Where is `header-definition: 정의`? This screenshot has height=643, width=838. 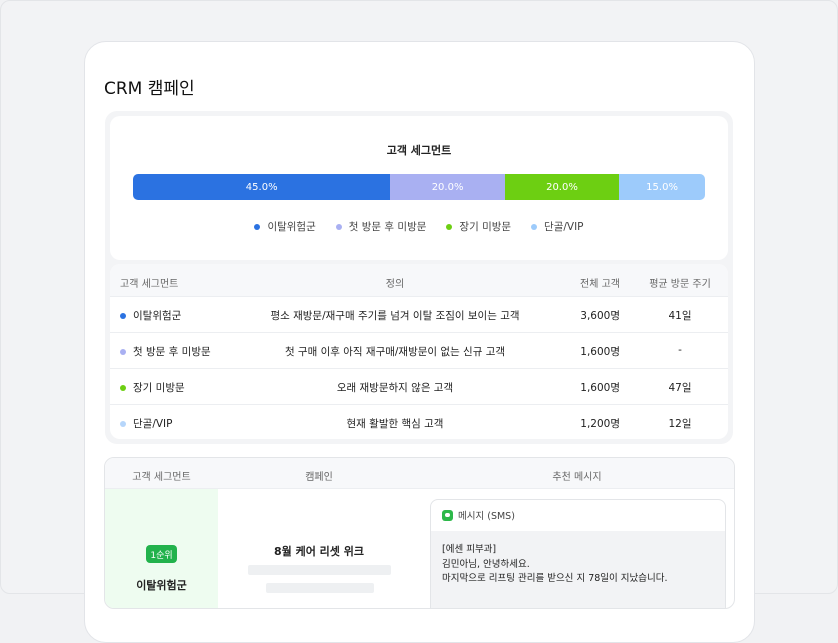
header-definition: 정의 is located at coordinates (395, 284).